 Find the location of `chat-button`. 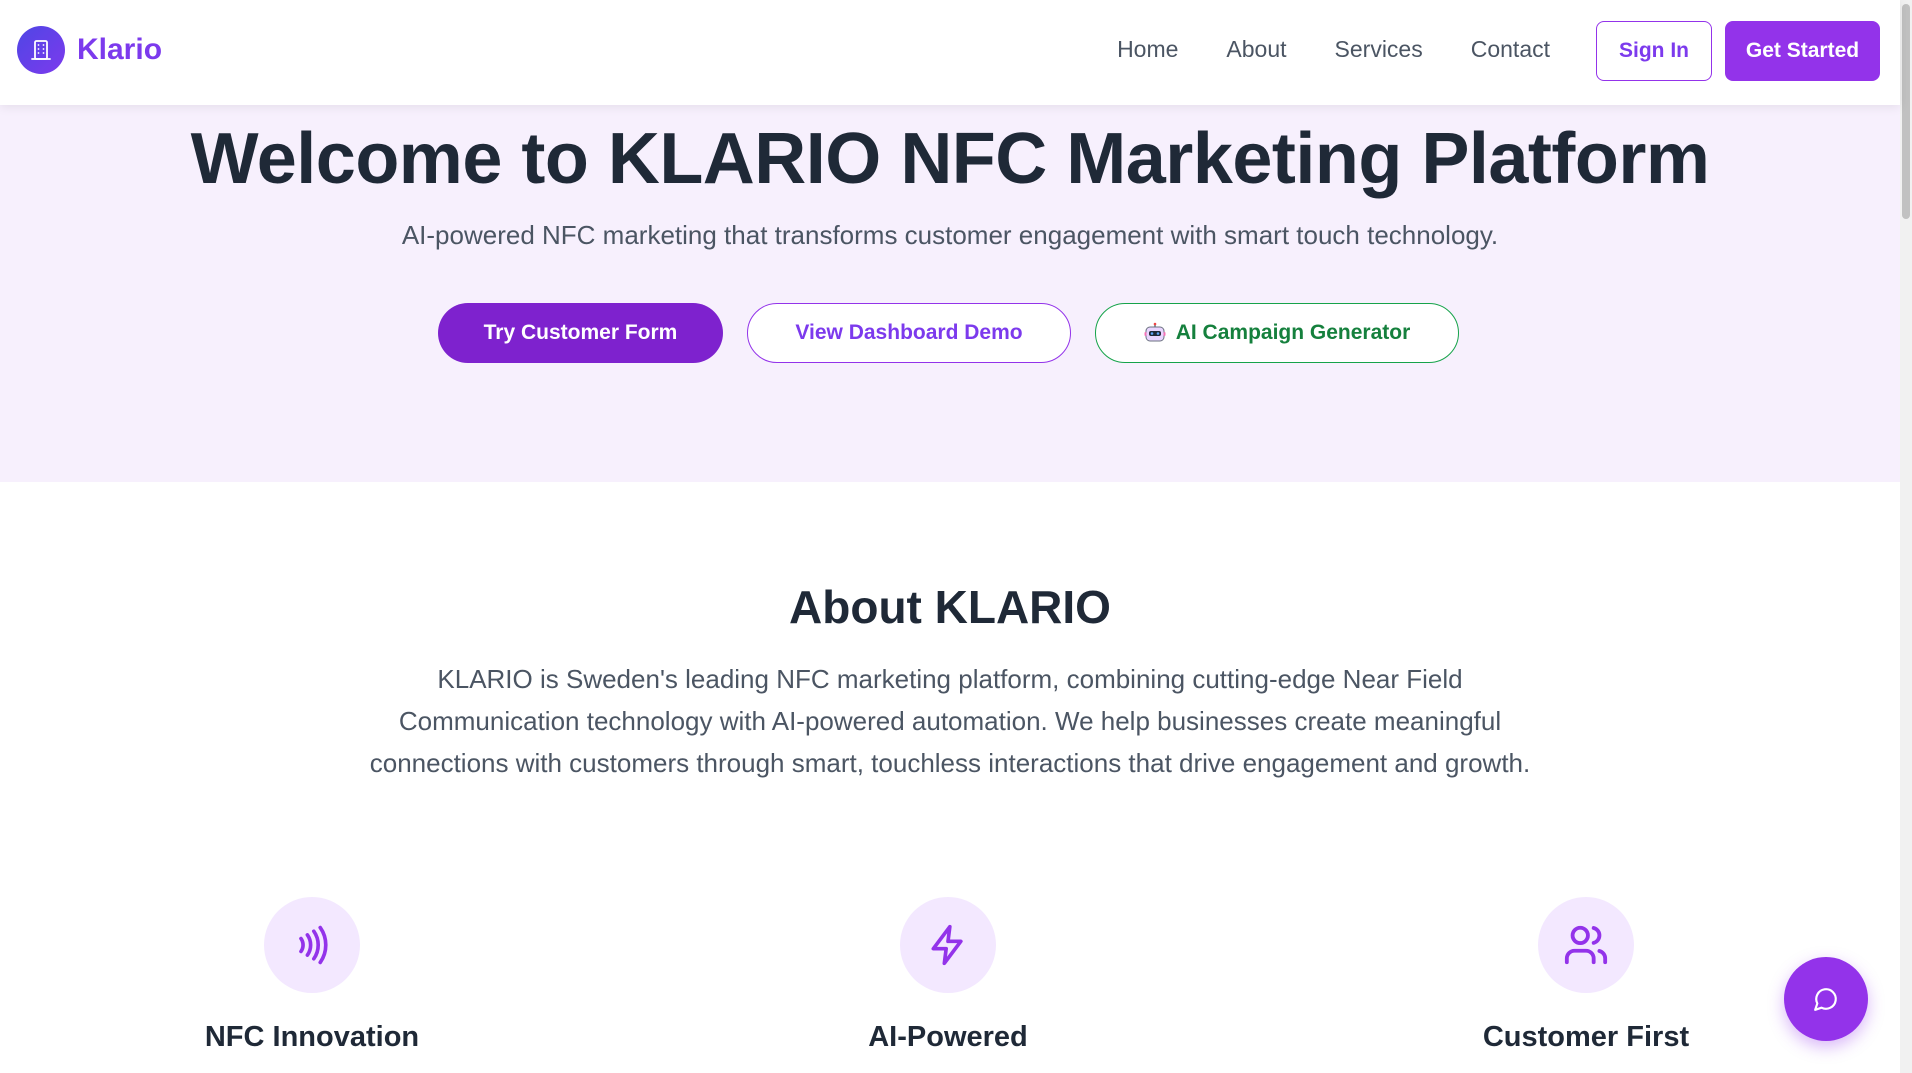

chat-button is located at coordinates (1826, 999).